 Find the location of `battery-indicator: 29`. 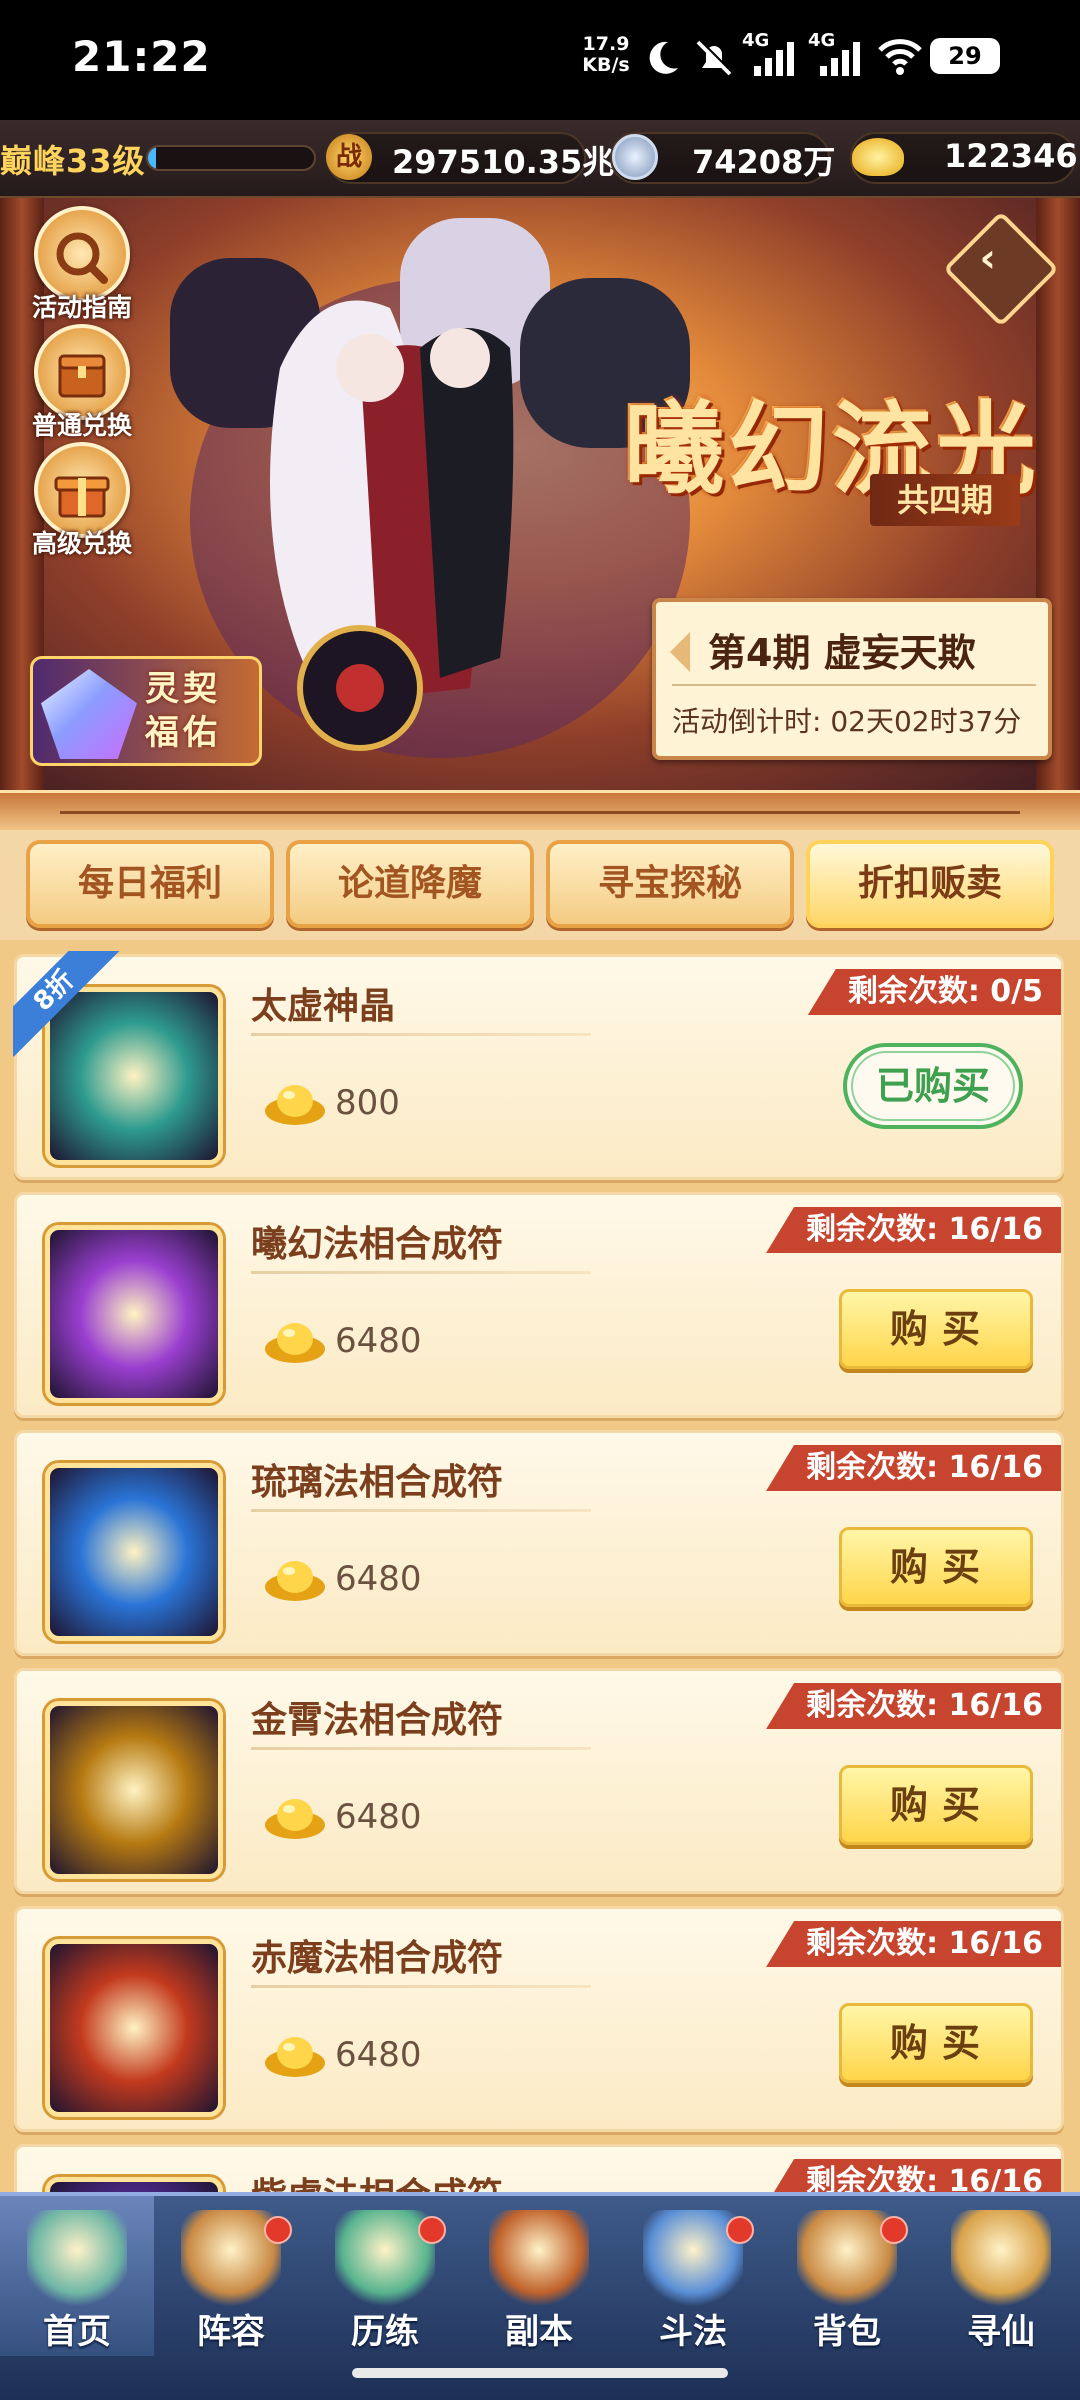

battery-indicator: 29 is located at coordinates (965, 56).